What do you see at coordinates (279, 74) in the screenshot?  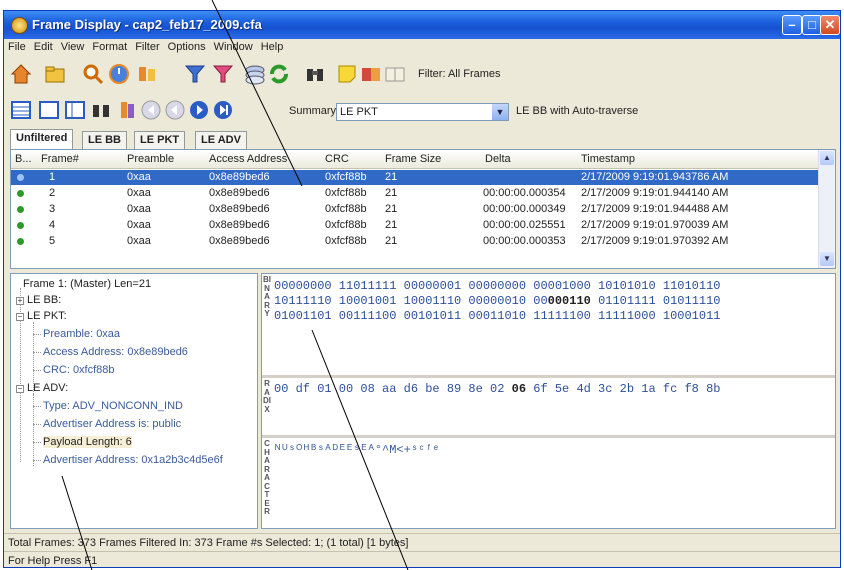 I see `refresh-icon` at bounding box center [279, 74].